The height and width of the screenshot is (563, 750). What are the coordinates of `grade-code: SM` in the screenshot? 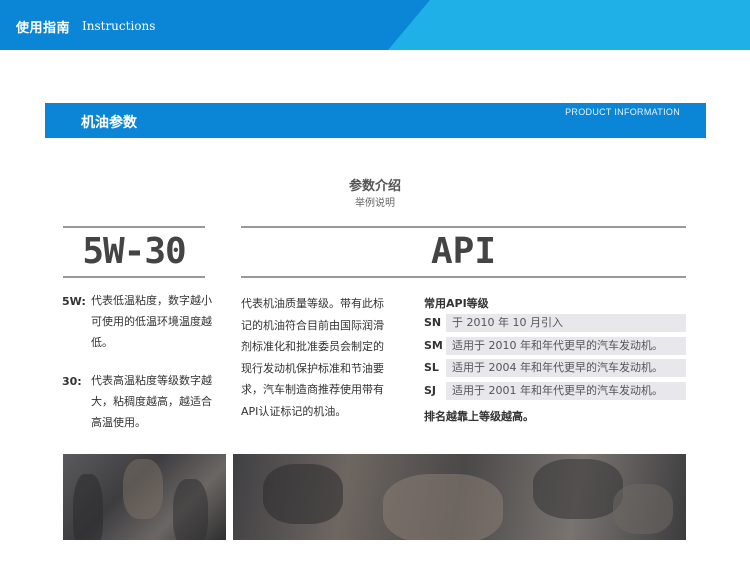 It's located at (433, 345).